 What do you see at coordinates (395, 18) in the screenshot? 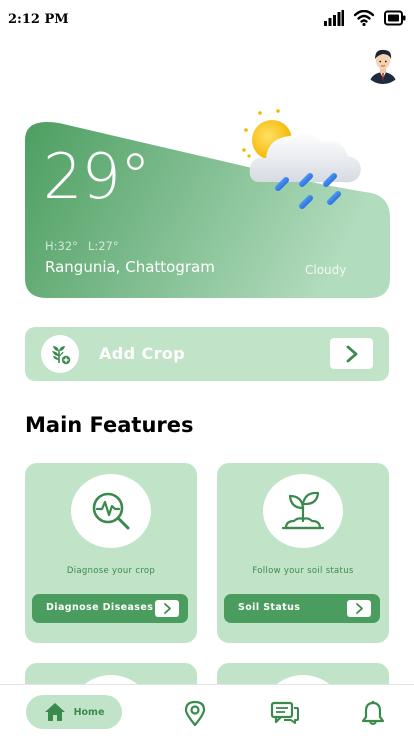
I see `battery-icon` at bounding box center [395, 18].